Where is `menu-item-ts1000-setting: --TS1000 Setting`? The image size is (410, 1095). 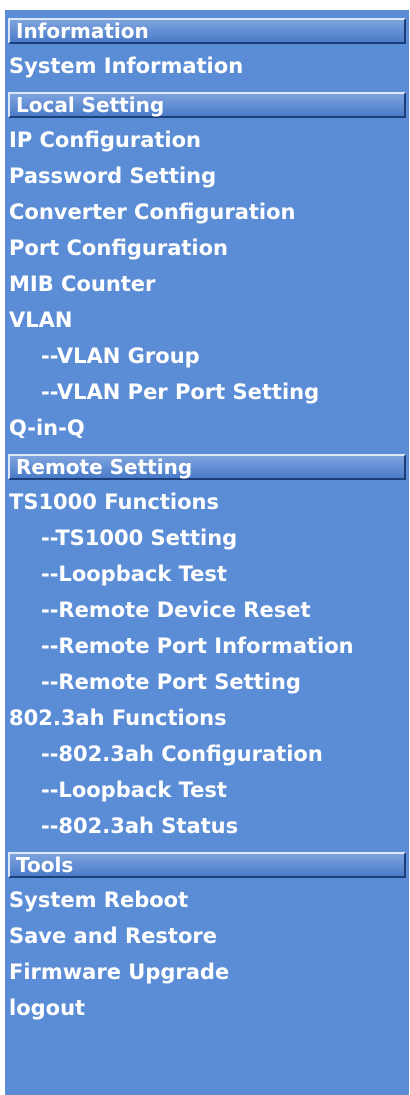
menu-item-ts1000-setting: --TS1000 Setting is located at coordinates (207, 538).